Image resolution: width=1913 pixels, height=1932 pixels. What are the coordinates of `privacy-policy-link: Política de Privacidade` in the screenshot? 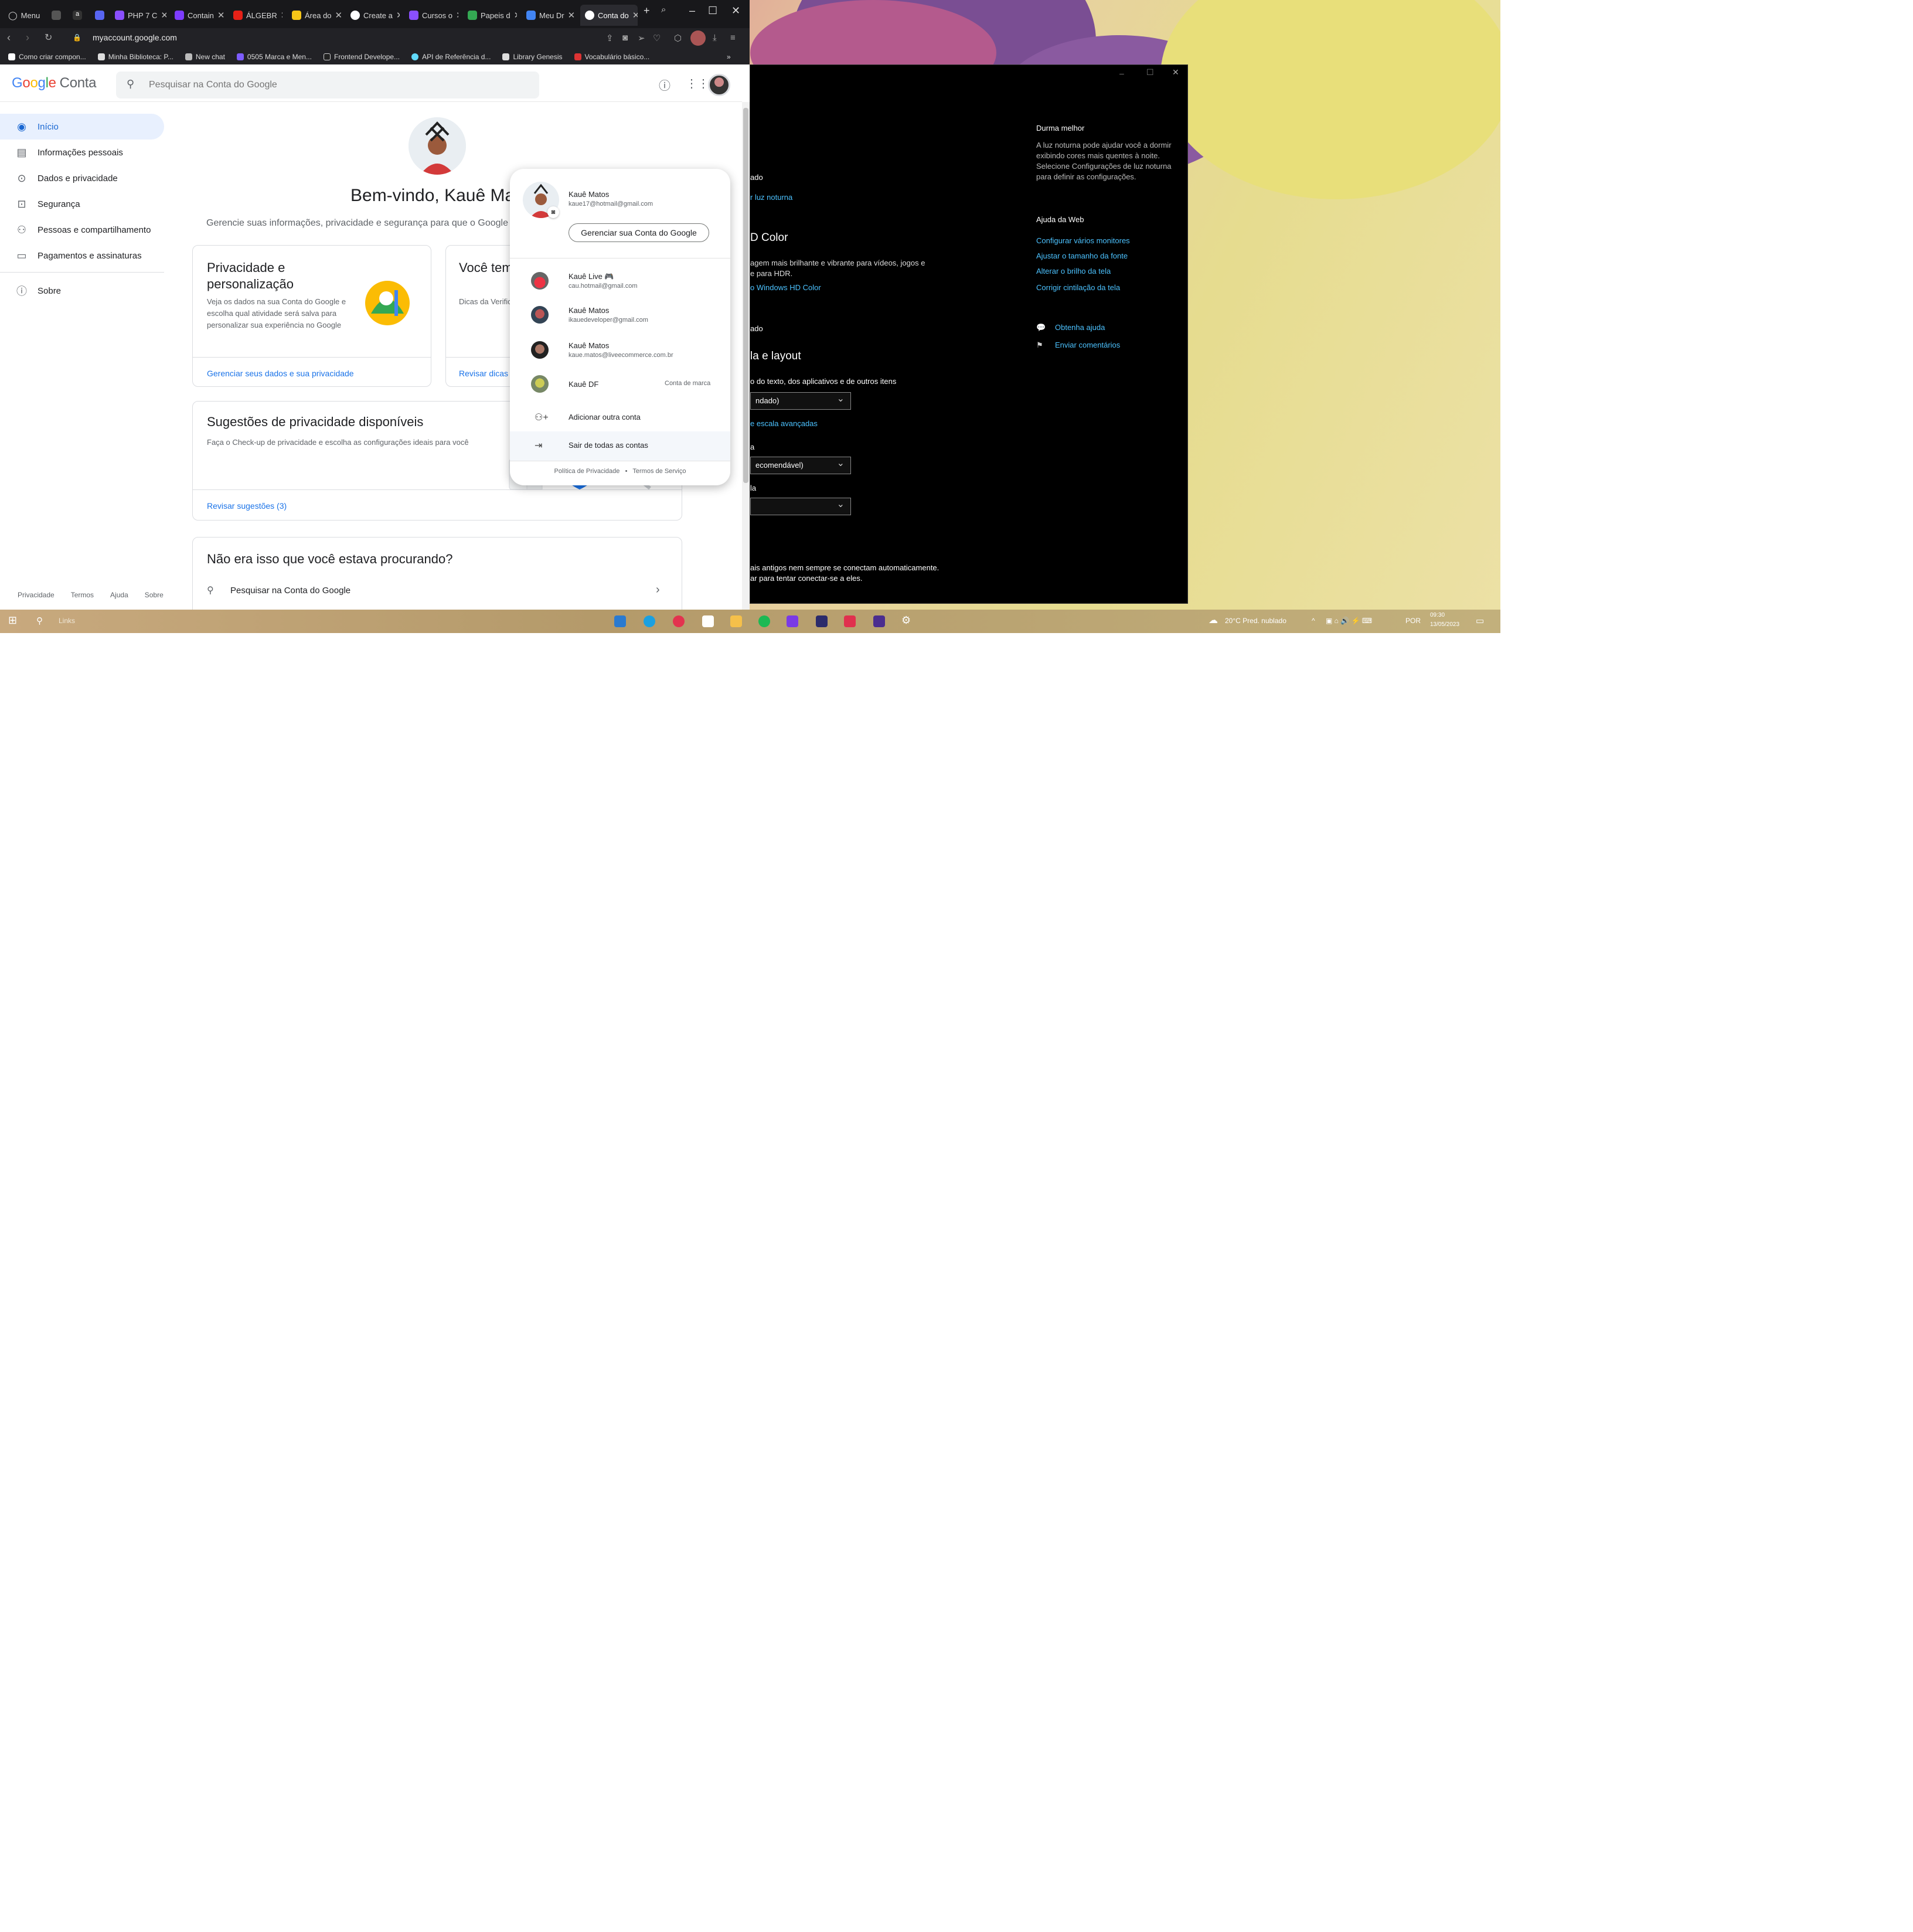 It's located at (586, 472).